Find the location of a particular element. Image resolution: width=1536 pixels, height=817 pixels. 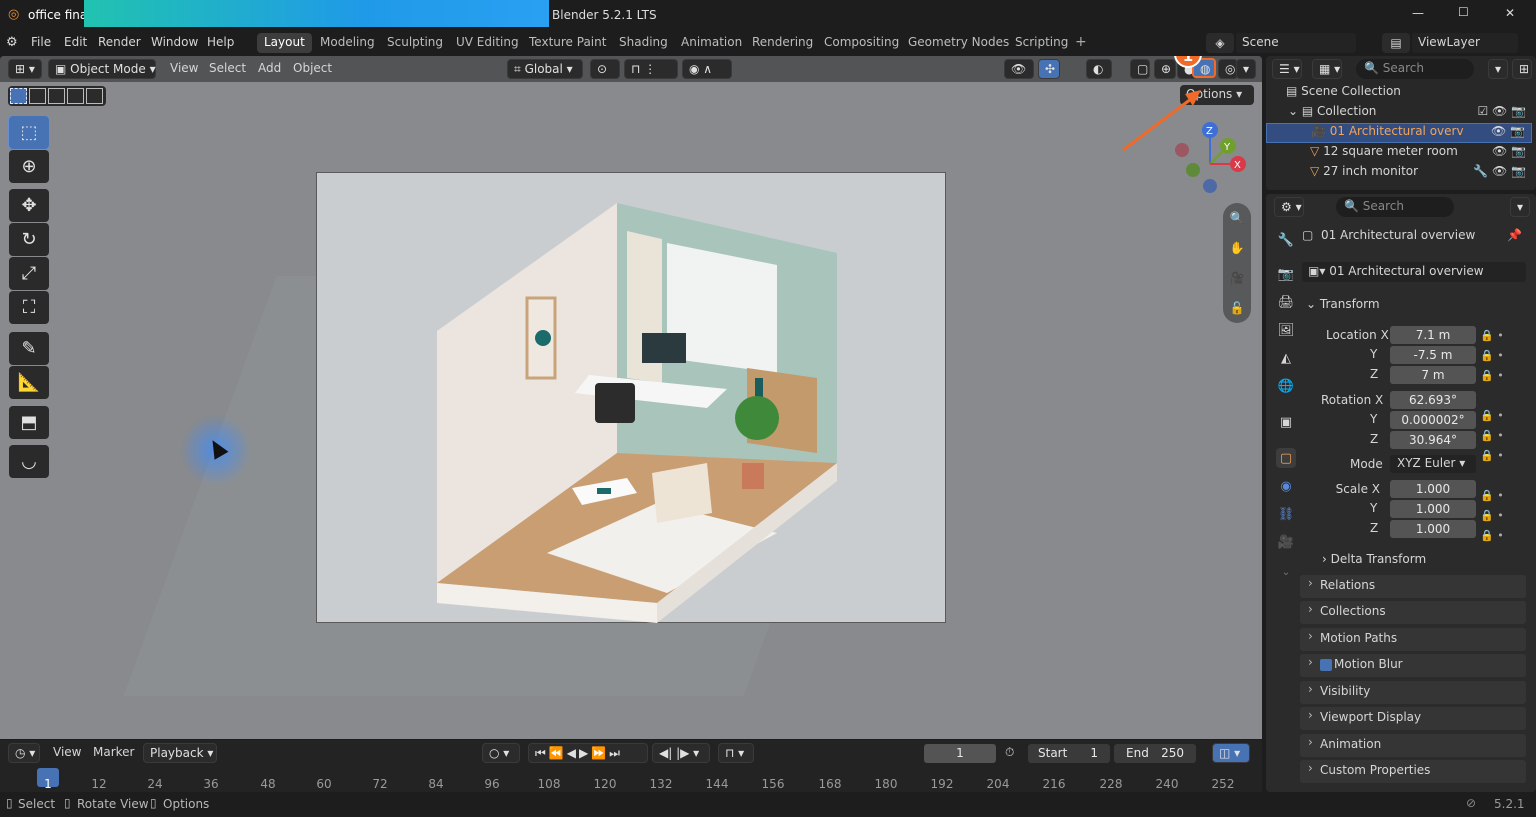

end-frame-field: End 250 is located at coordinates (1155, 753).